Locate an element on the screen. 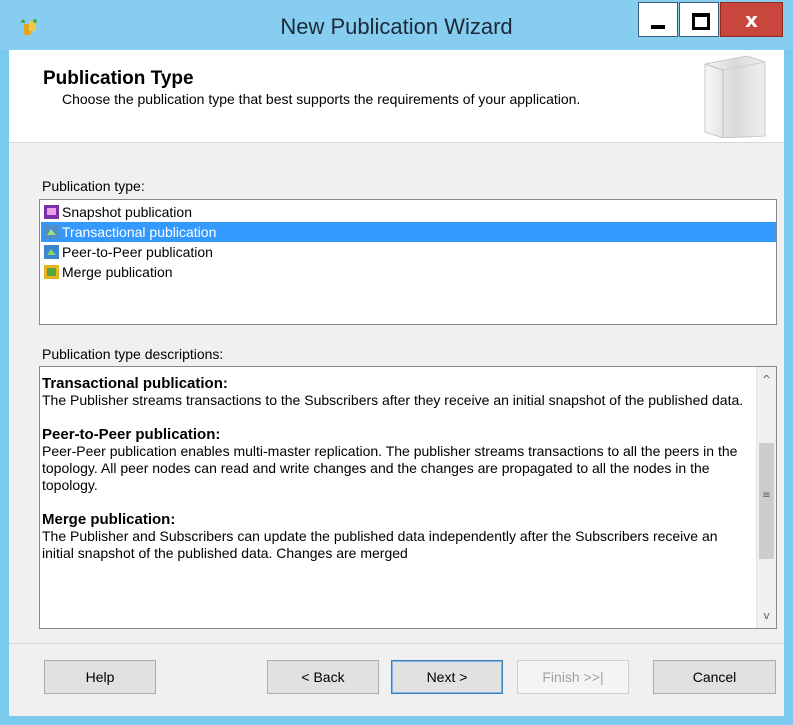 This screenshot has width=793, height=725. grip-icon: ≡ is located at coordinates (766, 495).